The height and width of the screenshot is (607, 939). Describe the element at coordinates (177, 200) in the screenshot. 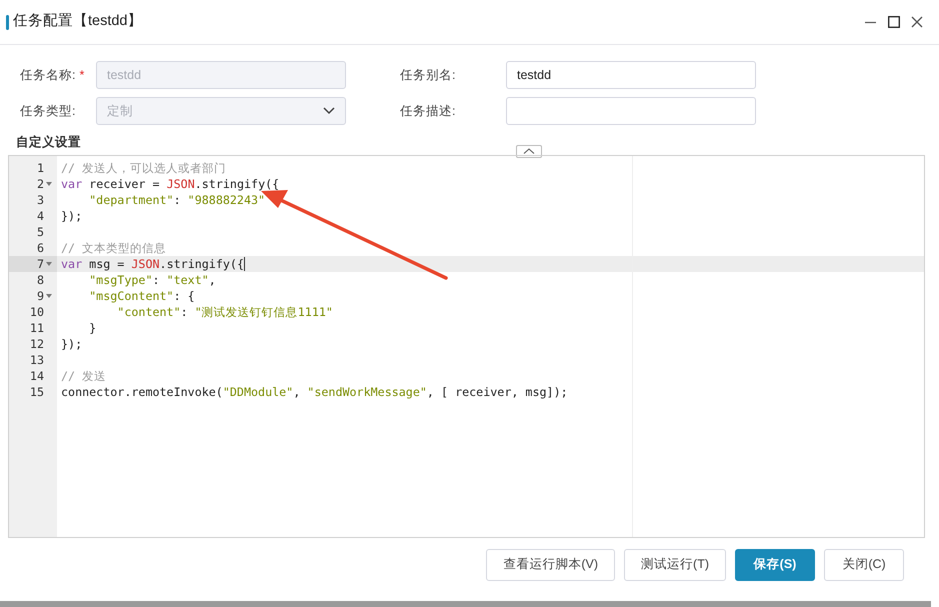

I see `code-line: "department": "988882243"` at that location.